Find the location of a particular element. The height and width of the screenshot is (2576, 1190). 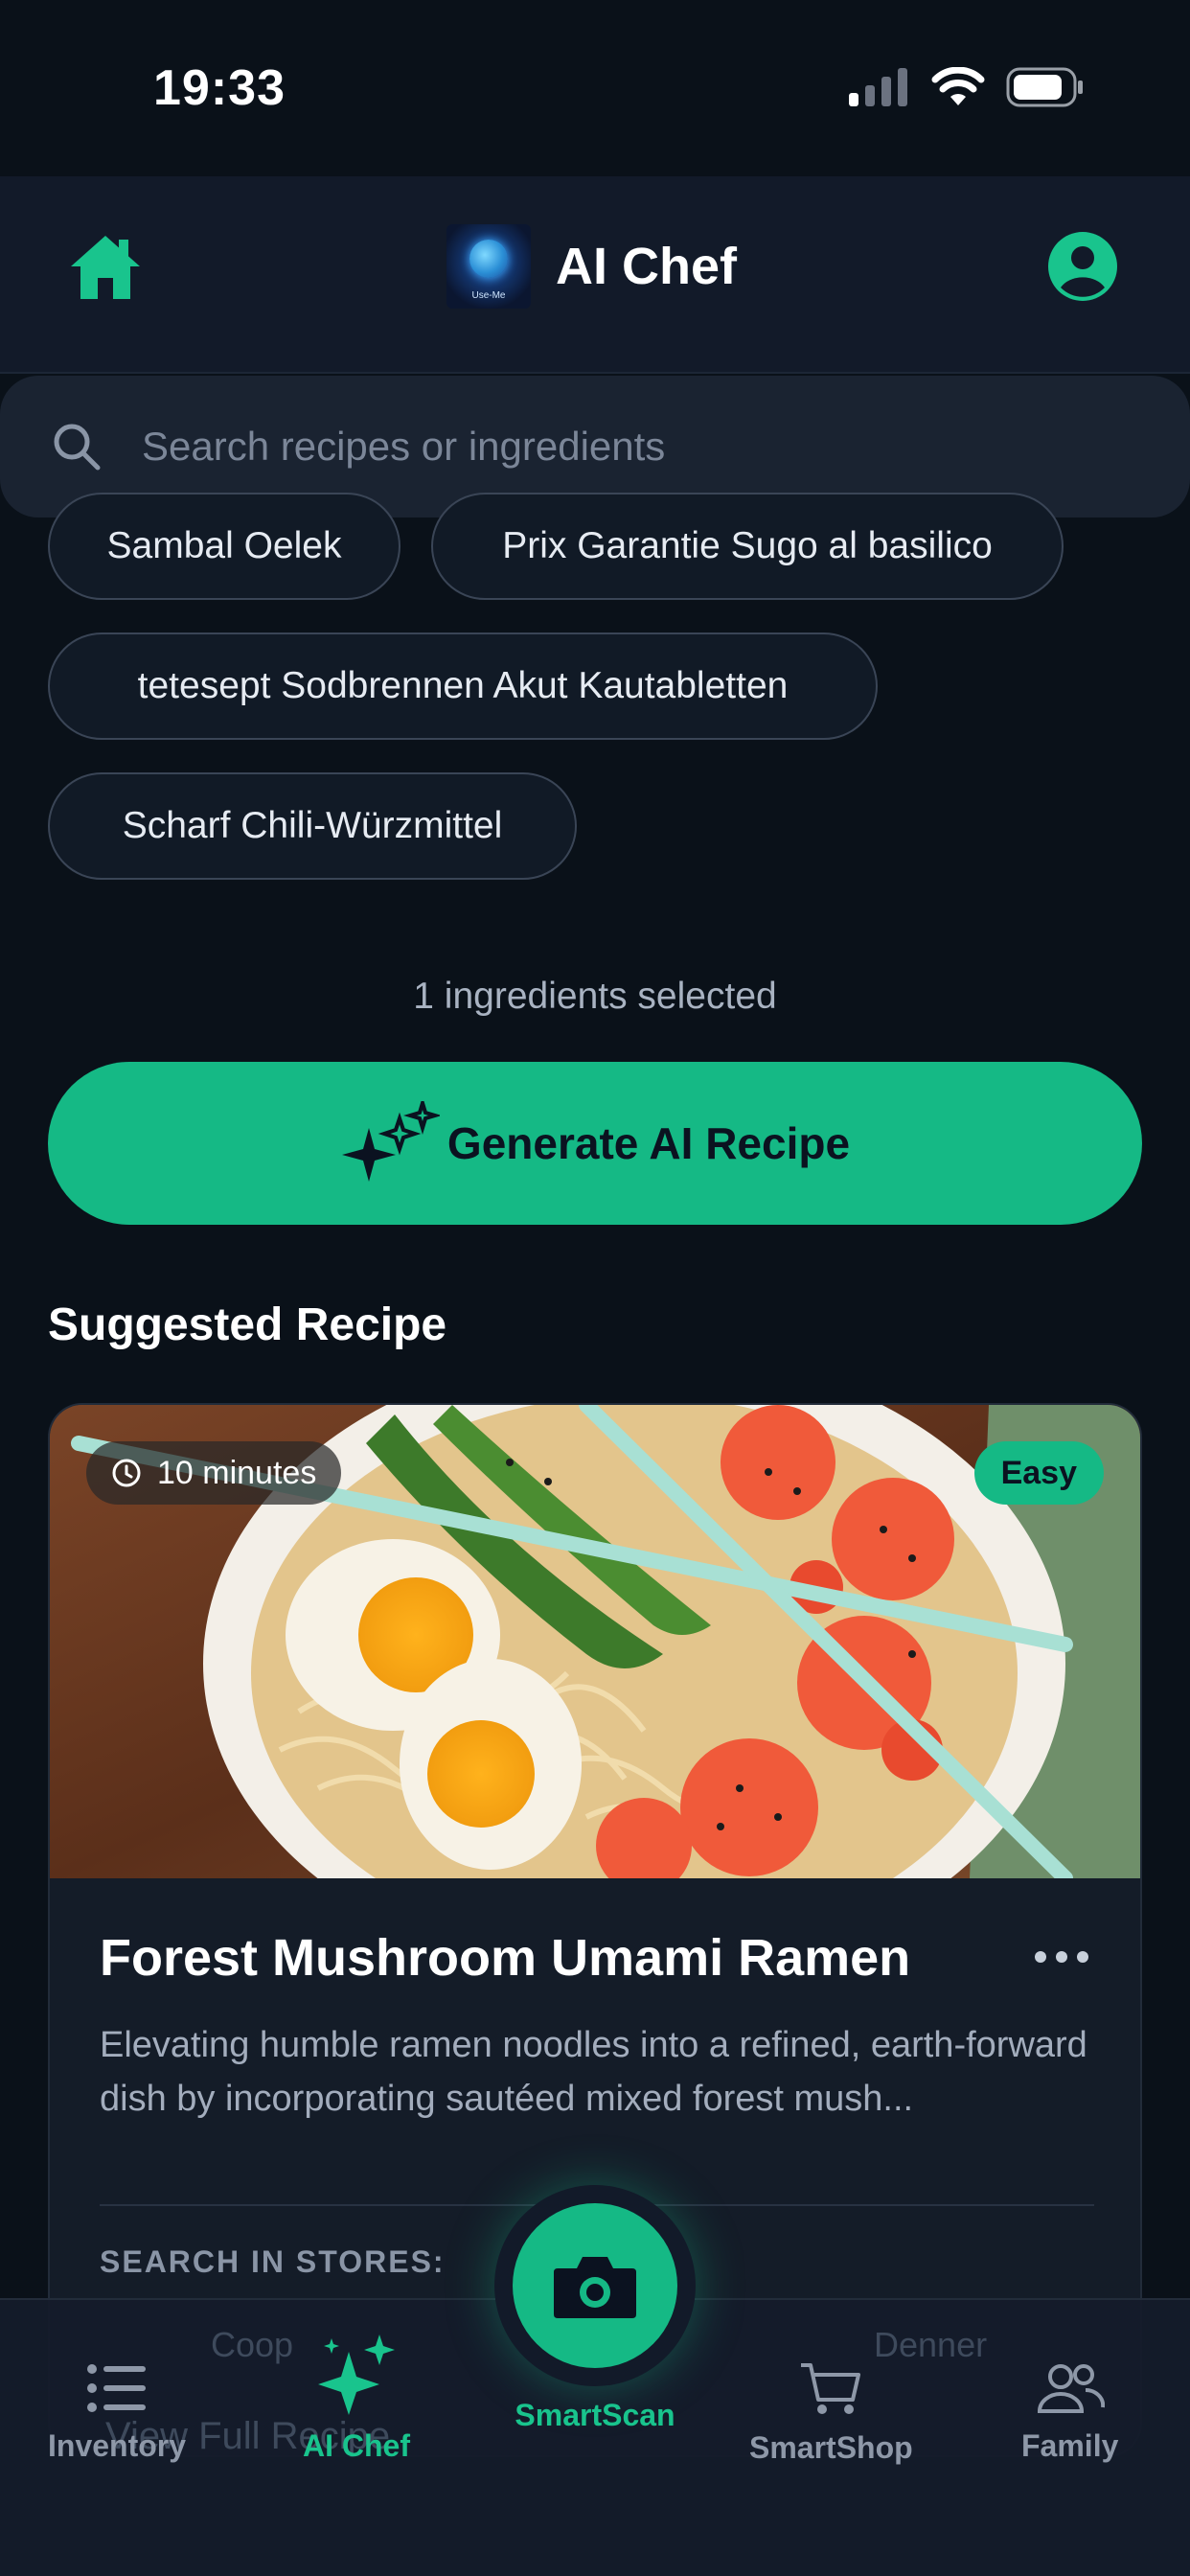

profile-button is located at coordinates (1082, 266).